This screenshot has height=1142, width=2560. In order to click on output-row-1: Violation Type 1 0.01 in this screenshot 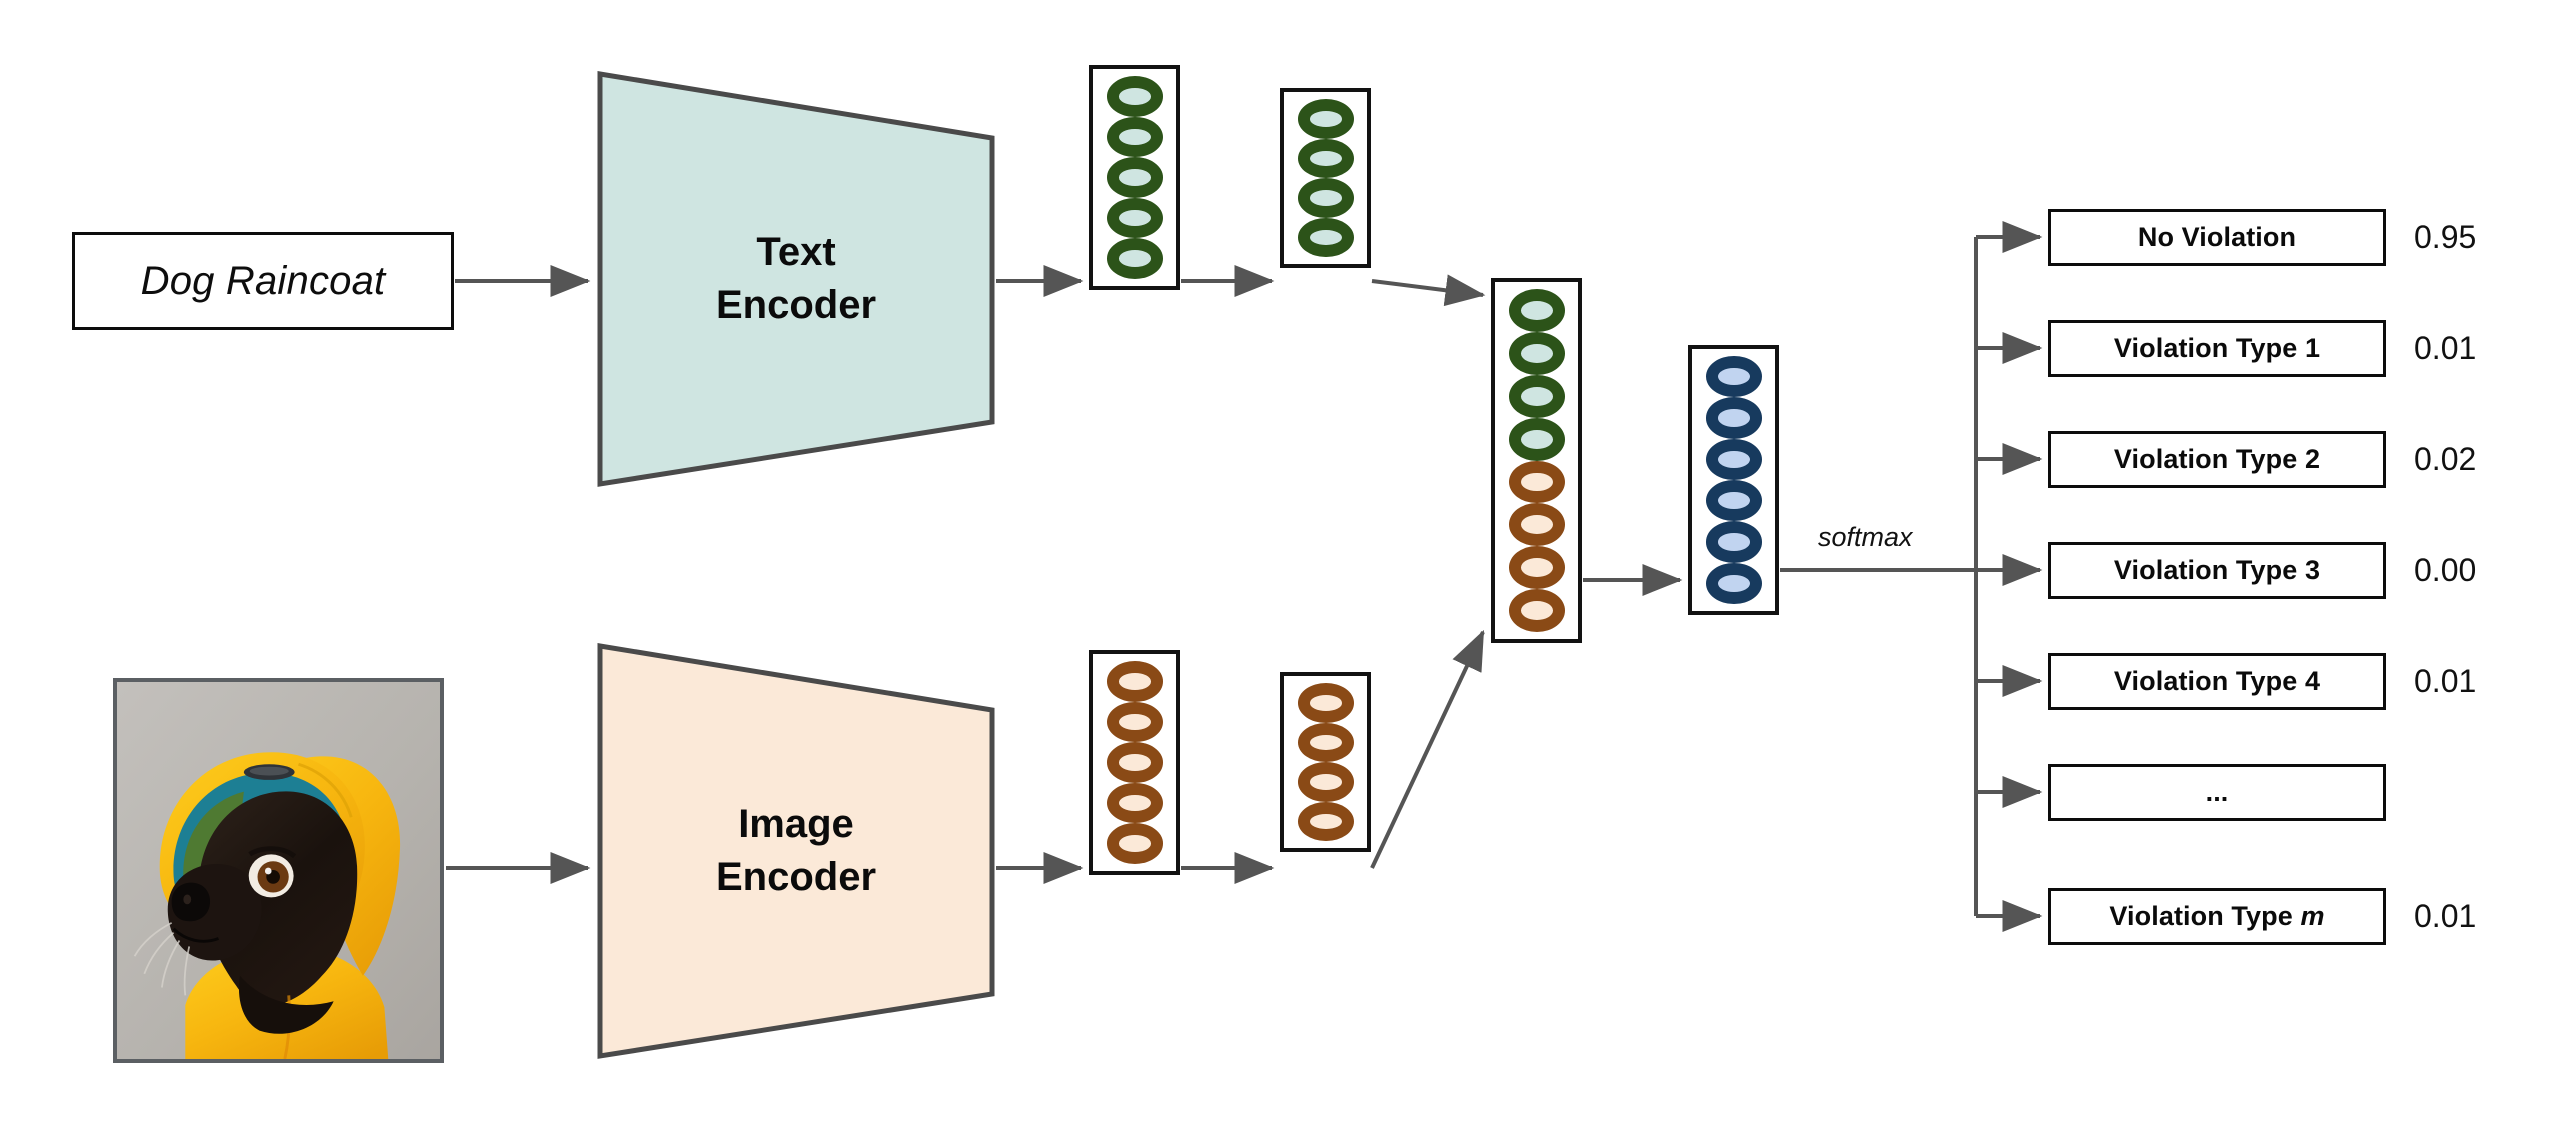, I will do `click(2262, 348)`.